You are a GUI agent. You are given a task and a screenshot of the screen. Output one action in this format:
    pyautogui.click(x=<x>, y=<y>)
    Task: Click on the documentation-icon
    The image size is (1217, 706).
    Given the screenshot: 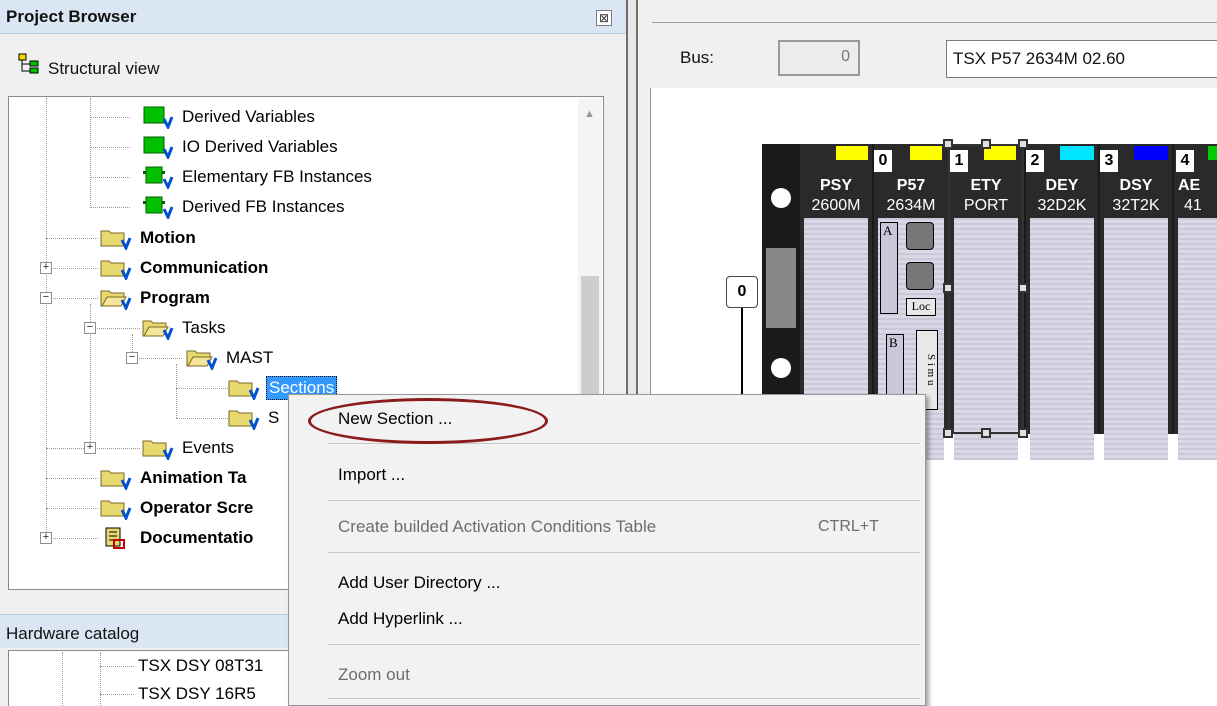 What is the action you would take?
    pyautogui.click(x=115, y=538)
    